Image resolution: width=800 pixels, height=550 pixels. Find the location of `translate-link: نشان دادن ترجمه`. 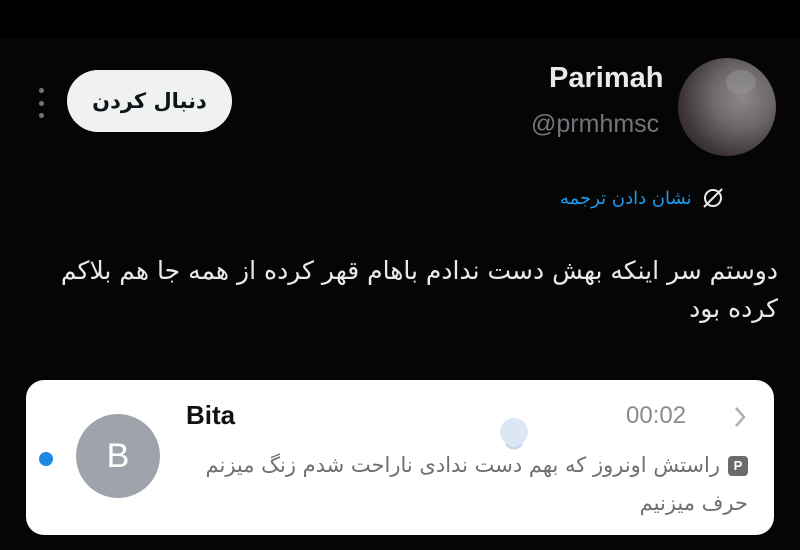

translate-link: نشان دادن ترجمه is located at coordinates (665, 198).